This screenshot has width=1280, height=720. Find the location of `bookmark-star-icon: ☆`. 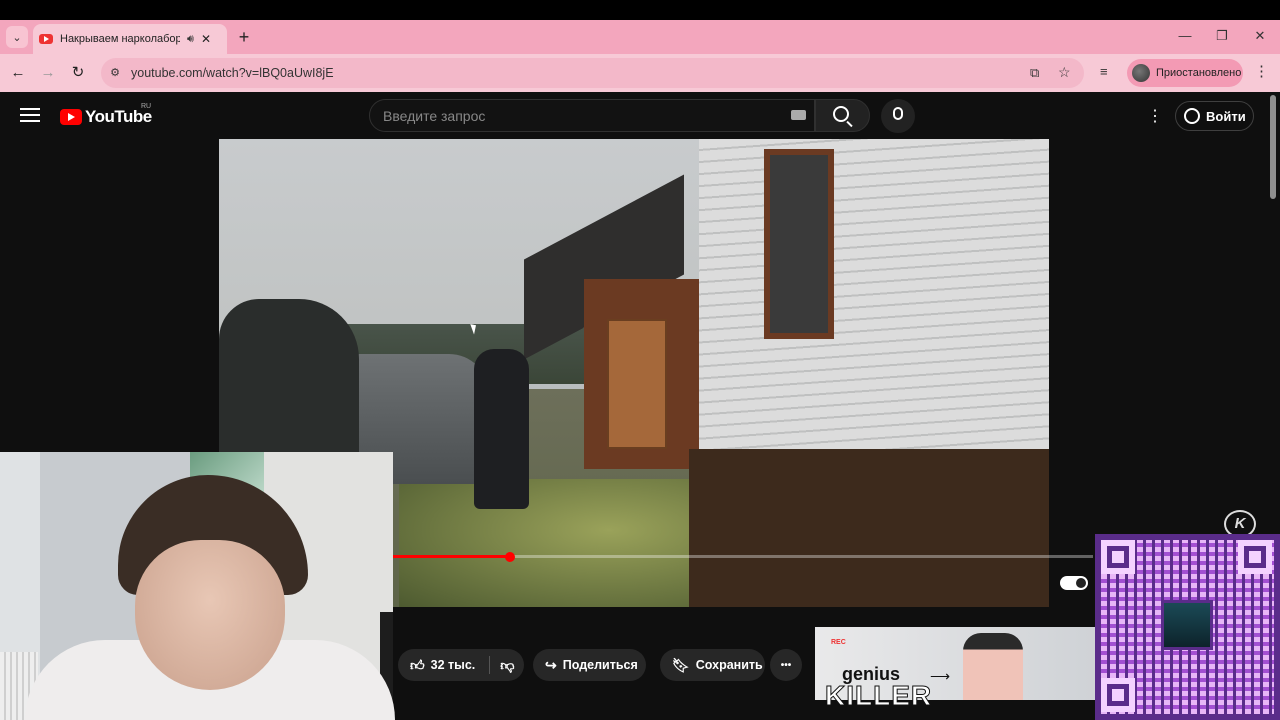

bookmark-star-icon: ☆ is located at coordinates (1064, 72).